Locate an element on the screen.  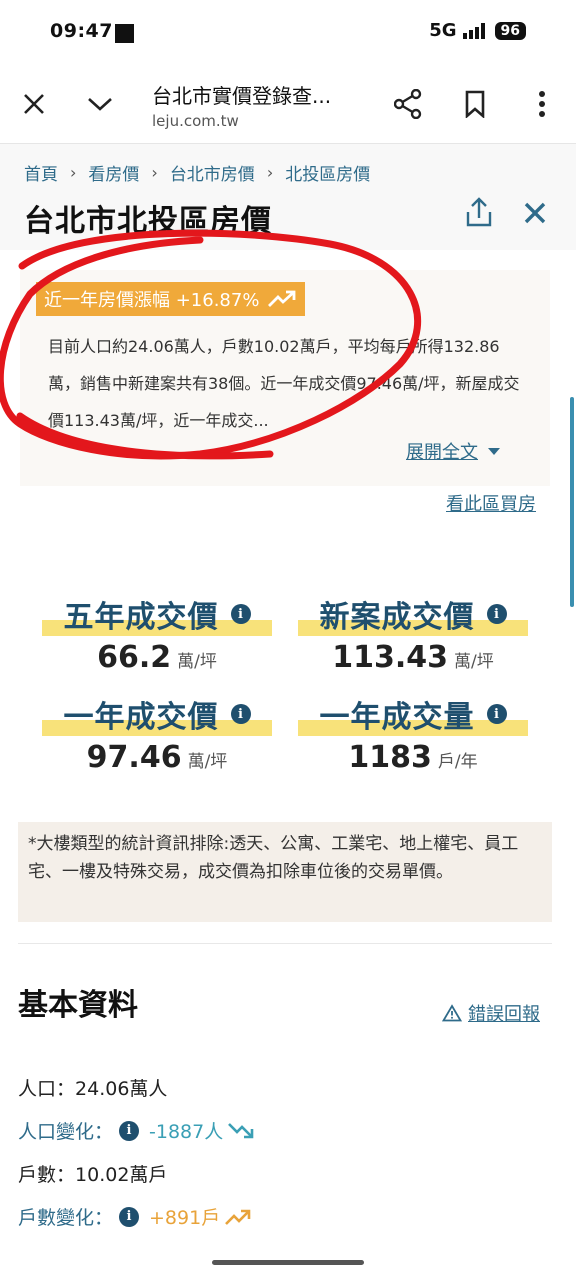
signal-icon is located at coordinates (473, 30).